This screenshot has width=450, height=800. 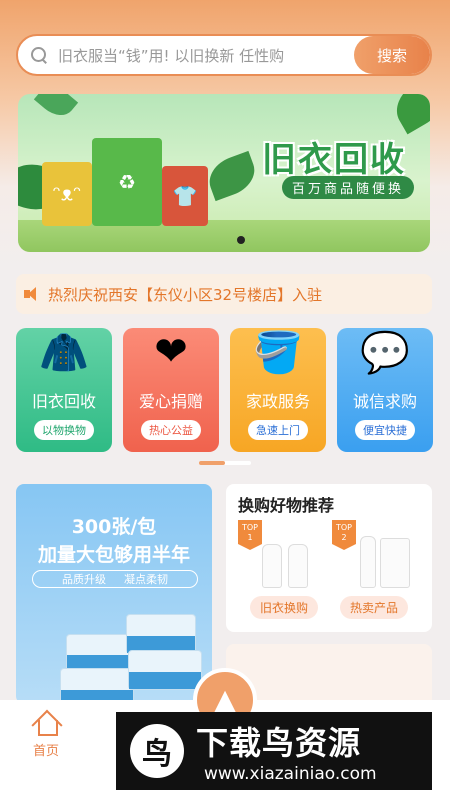 I want to click on notice-bar: 热烈庆祝西安【东仪小区32号楼店】入驻, so click(x=224, y=294).